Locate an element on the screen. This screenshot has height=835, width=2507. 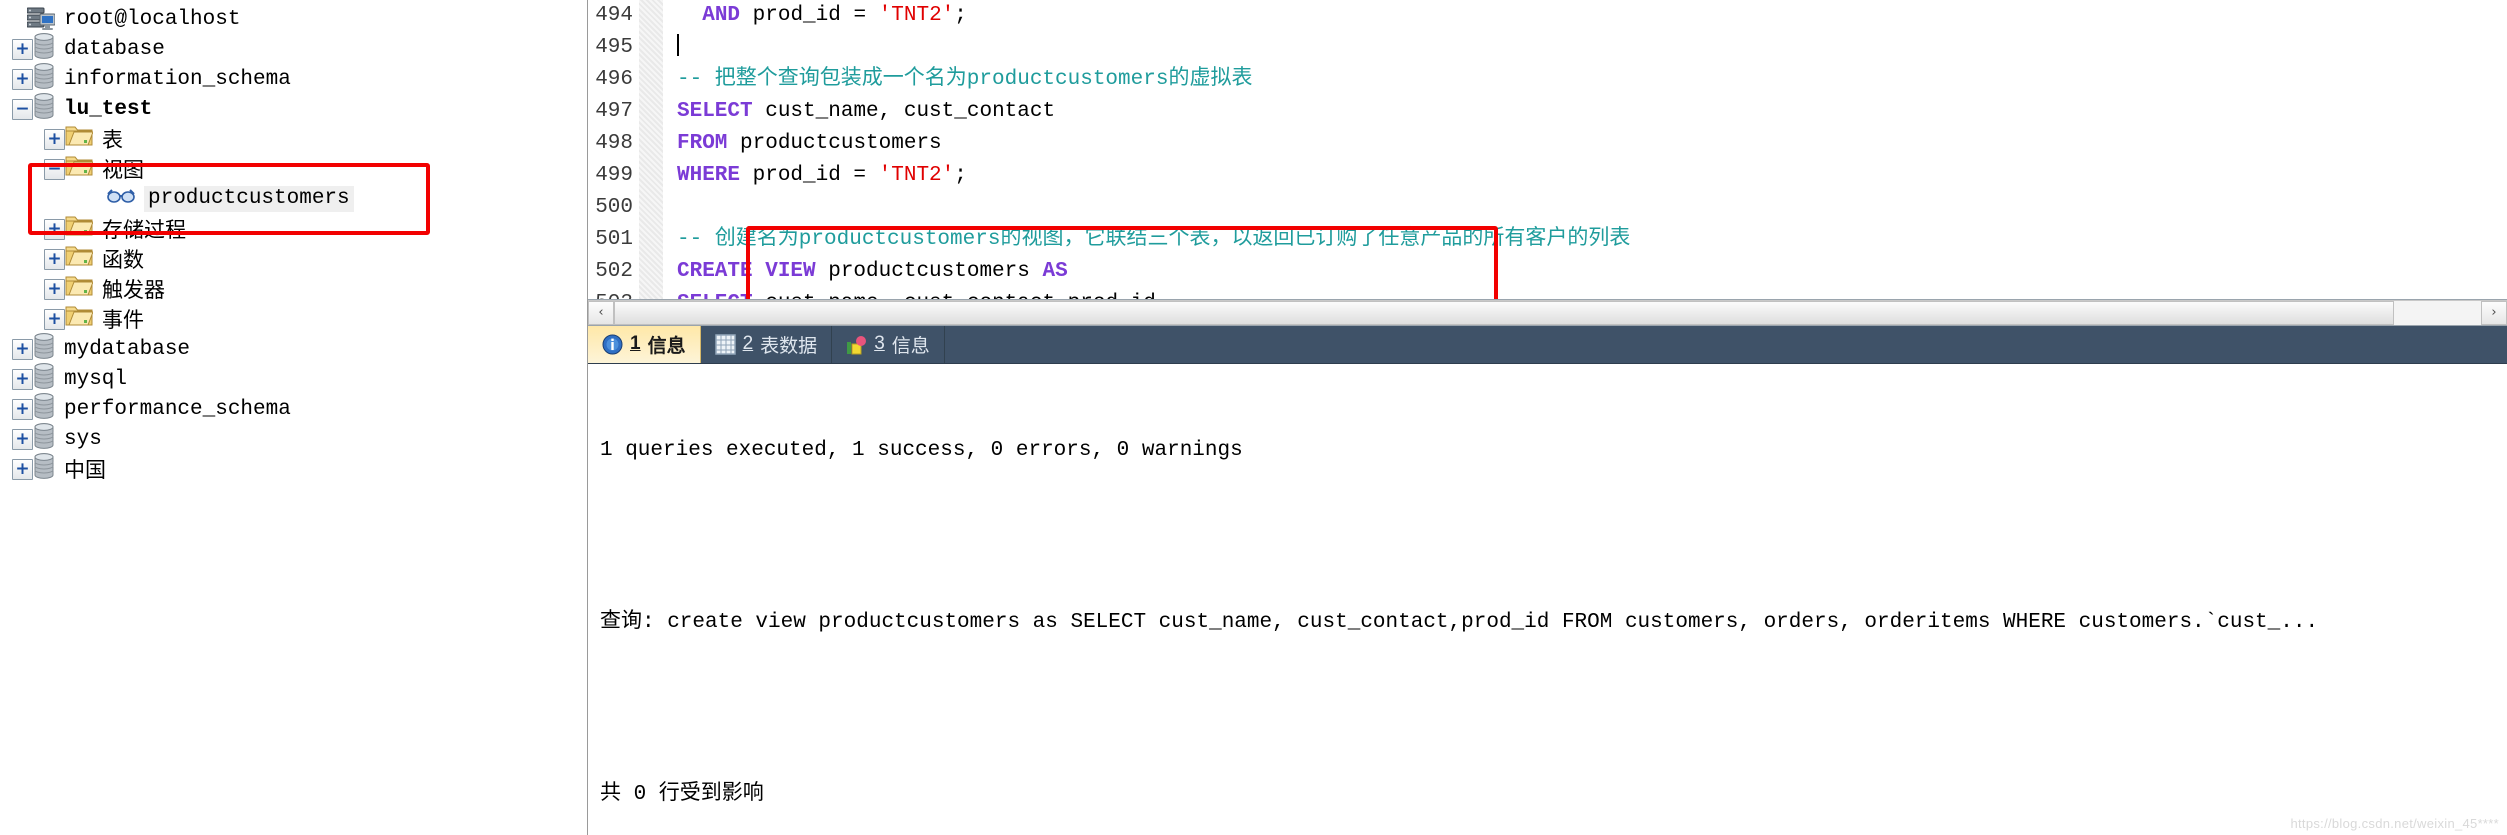
code-token-kw: FROM is located at coordinates (702, 143).